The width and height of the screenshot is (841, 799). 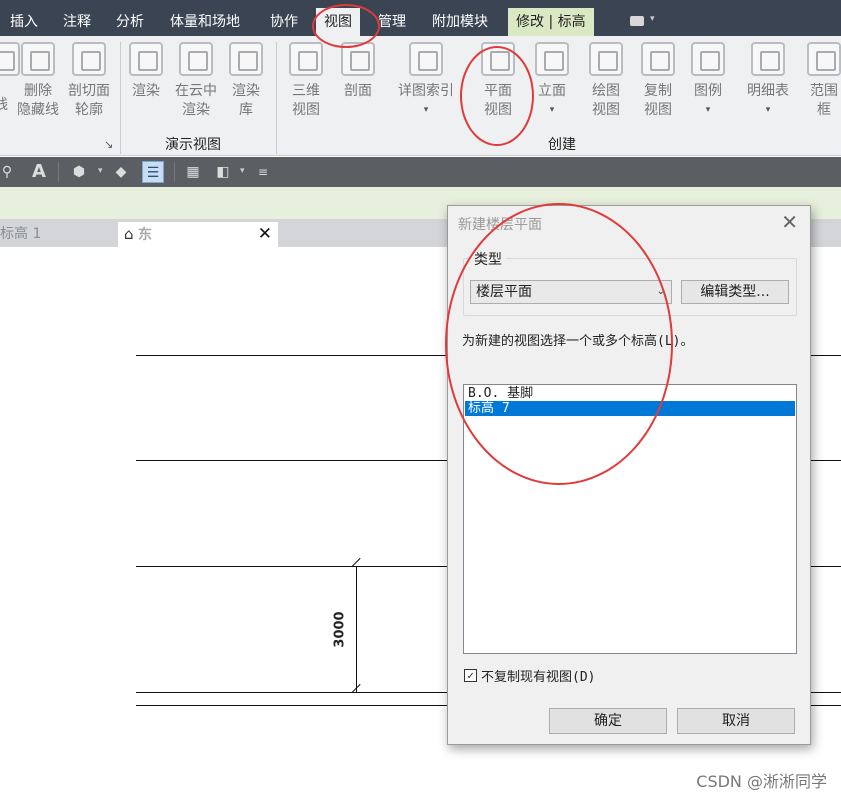 I want to click on checkbox-label: 不复制现有视图(D), so click(x=538, y=677).